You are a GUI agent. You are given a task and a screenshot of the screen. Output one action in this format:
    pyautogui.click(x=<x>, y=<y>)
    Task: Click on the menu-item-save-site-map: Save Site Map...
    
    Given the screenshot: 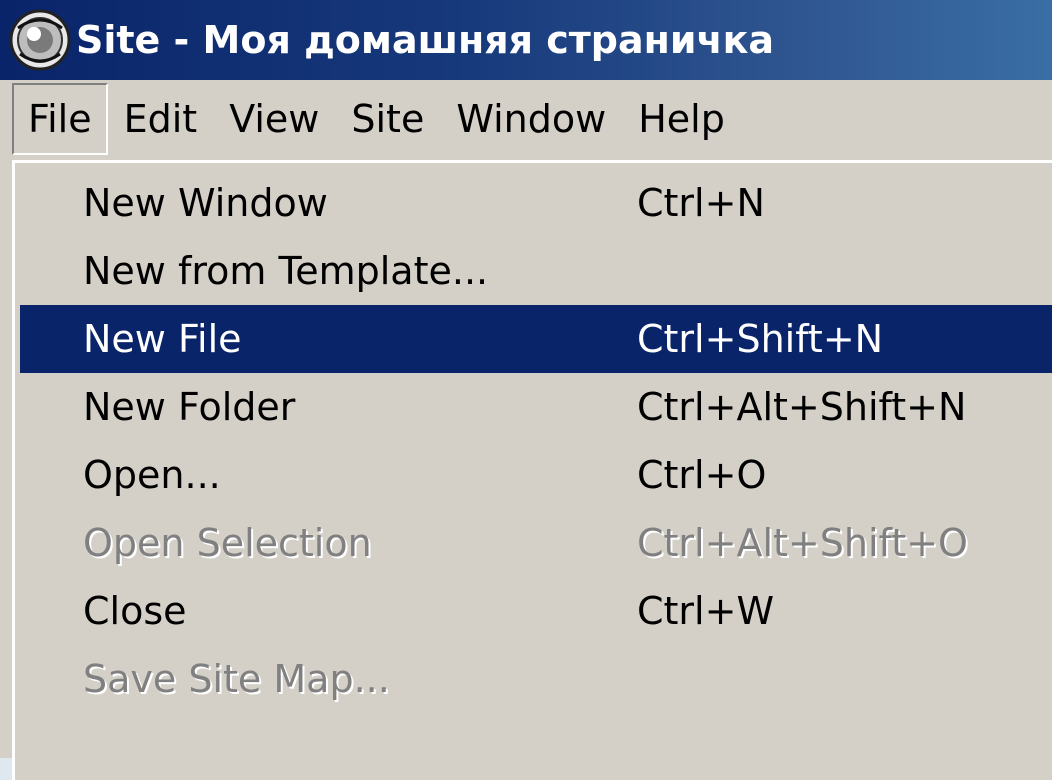 What is the action you would take?
    pyautogui.click(x=533, y=679)
    